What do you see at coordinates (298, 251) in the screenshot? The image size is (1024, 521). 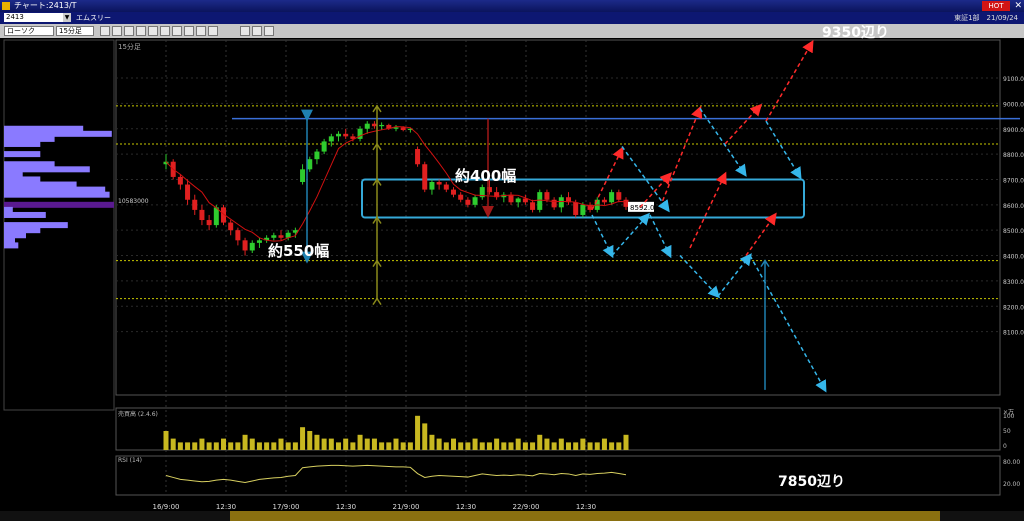 I see `annotation-550: 約550幅` at bounding box center [298, 251].